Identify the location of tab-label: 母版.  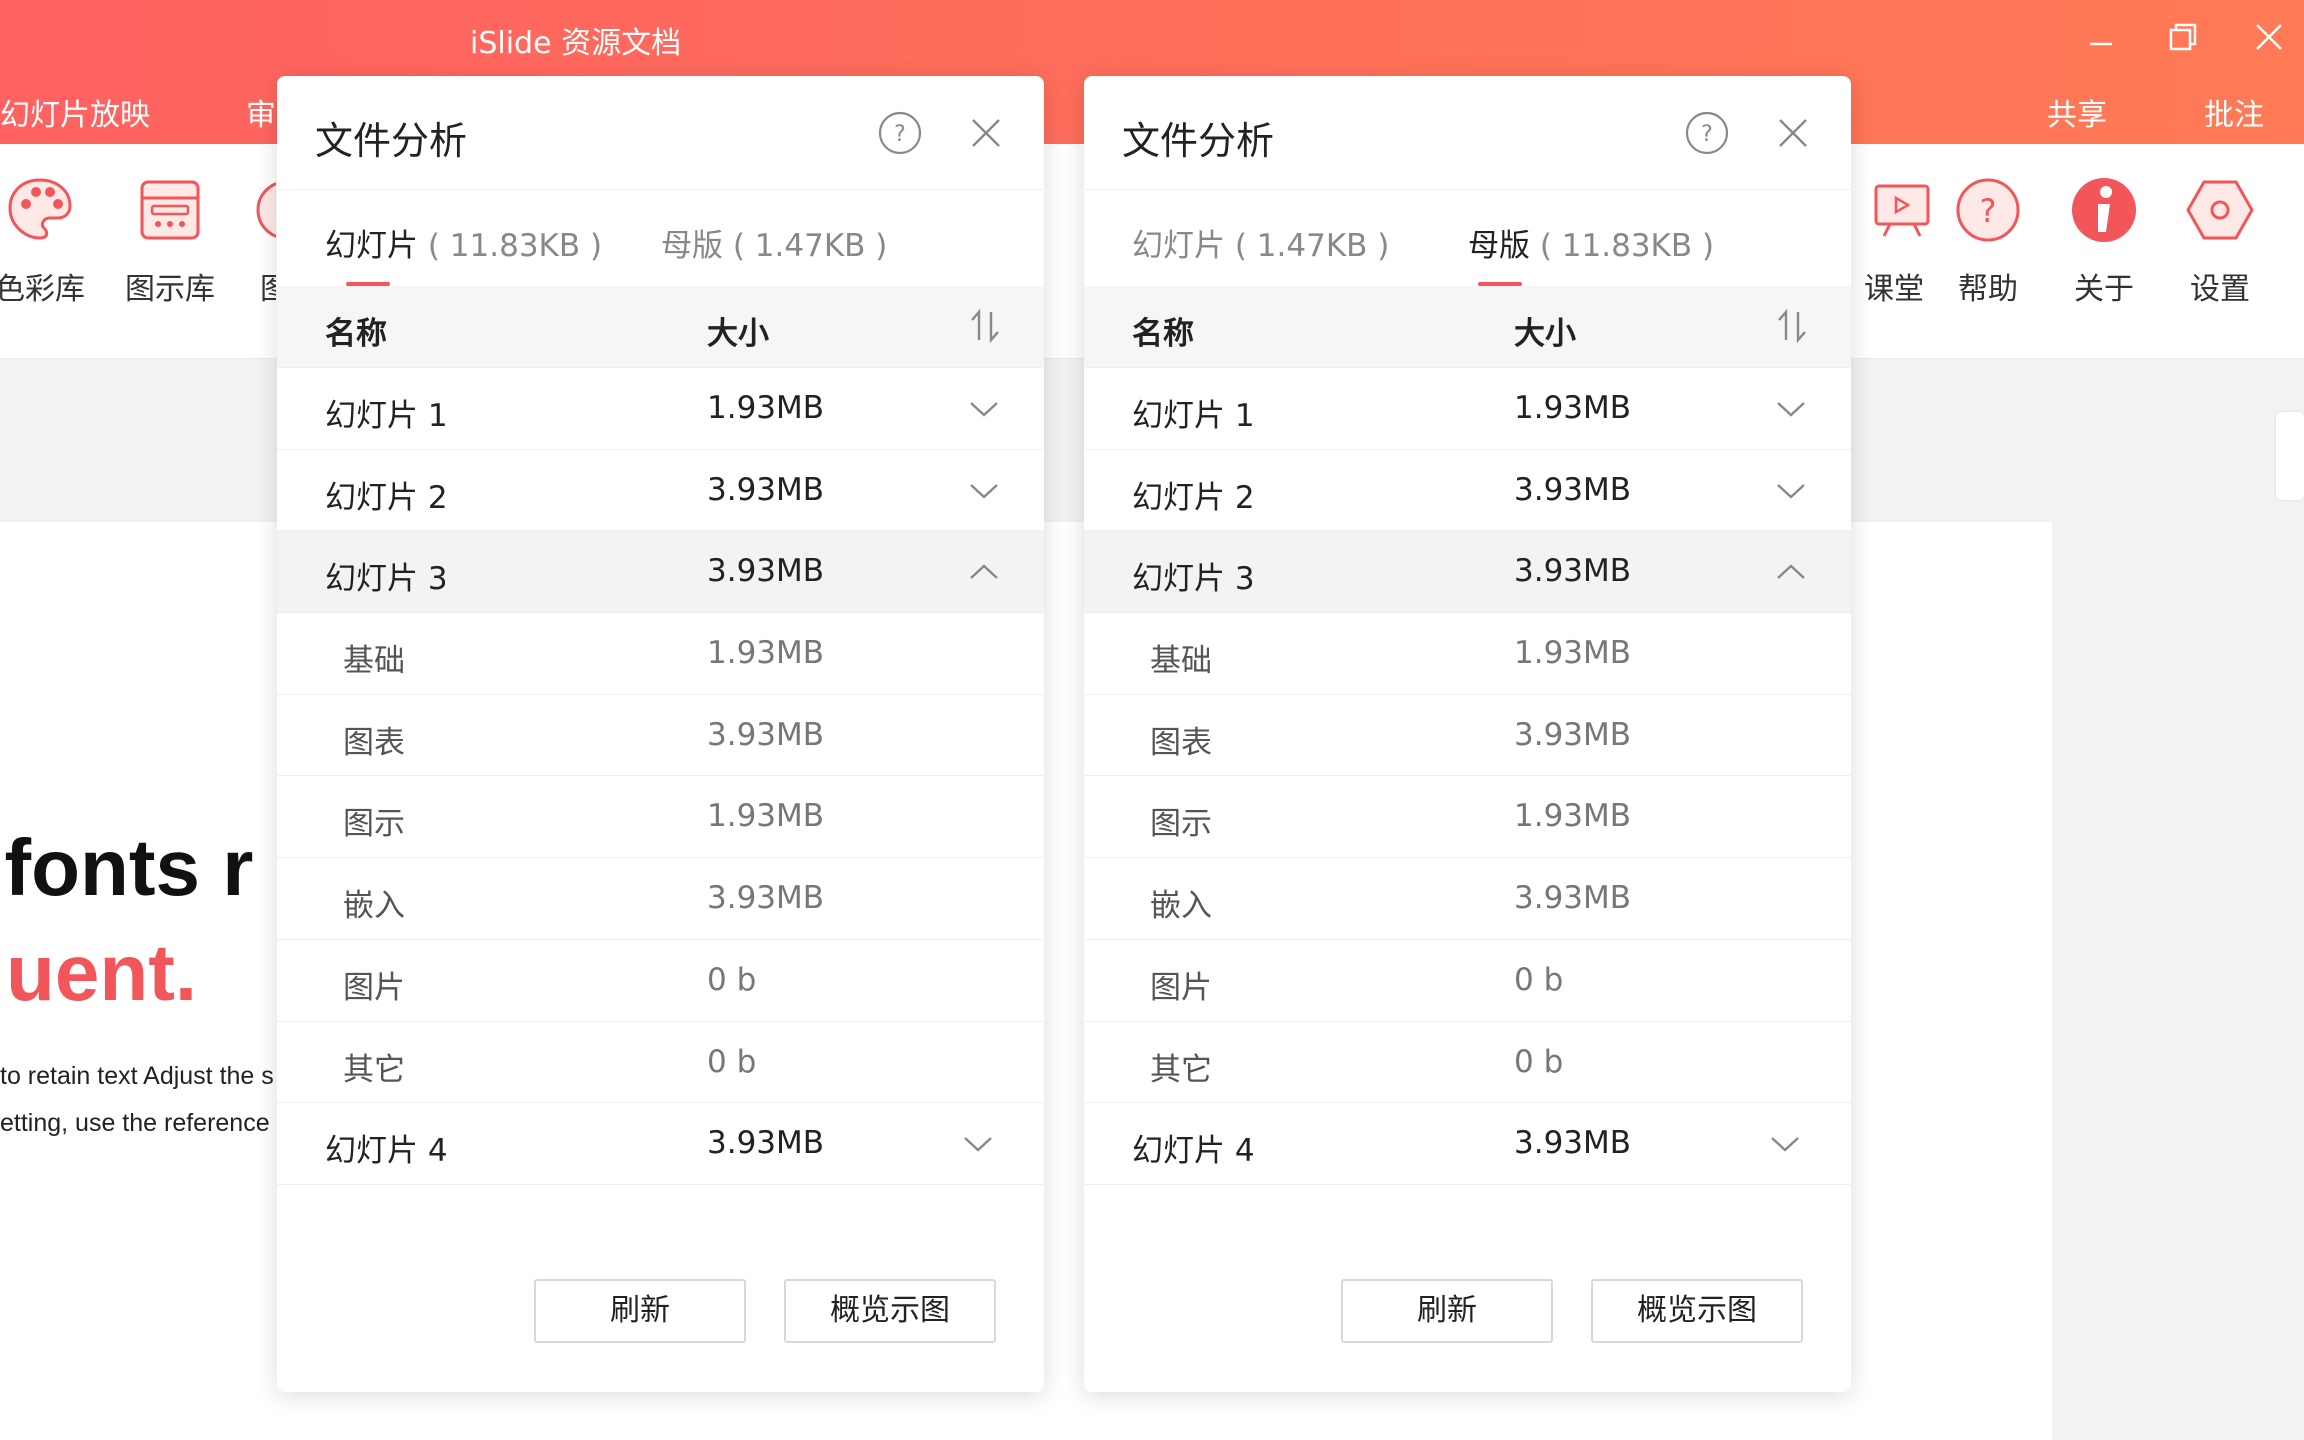
(692, 246).